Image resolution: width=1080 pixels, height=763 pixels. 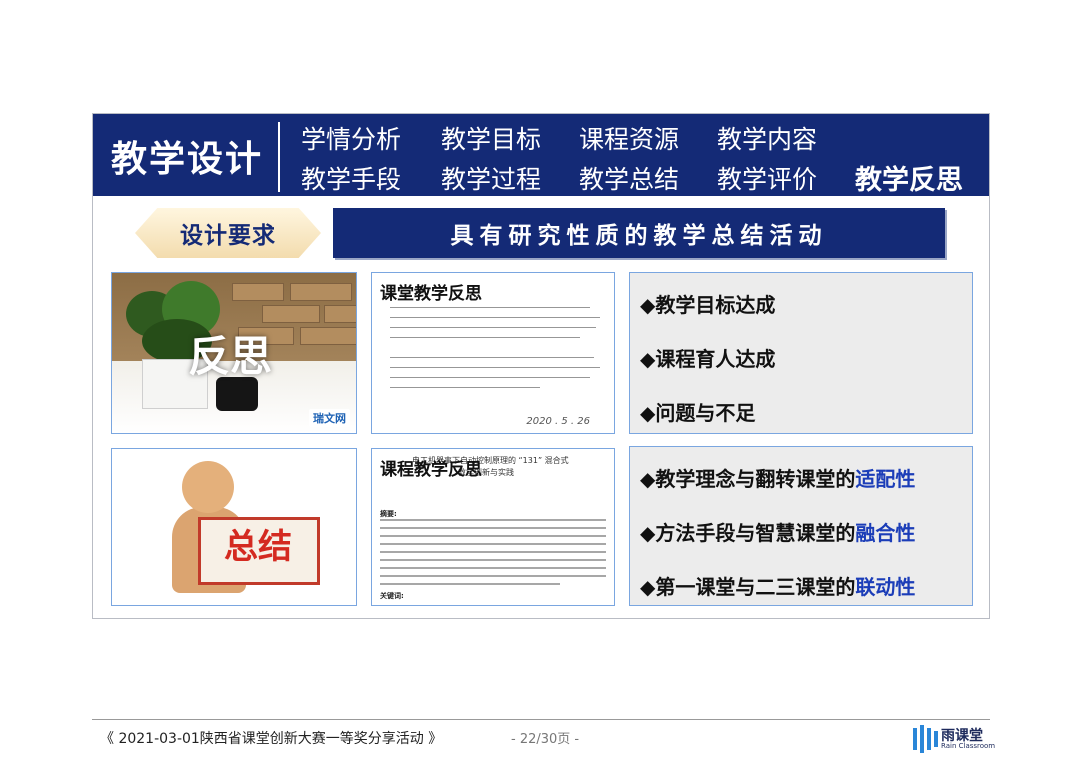 I want to click on abstract-label: 摘要:, so click(x=388, y=514).